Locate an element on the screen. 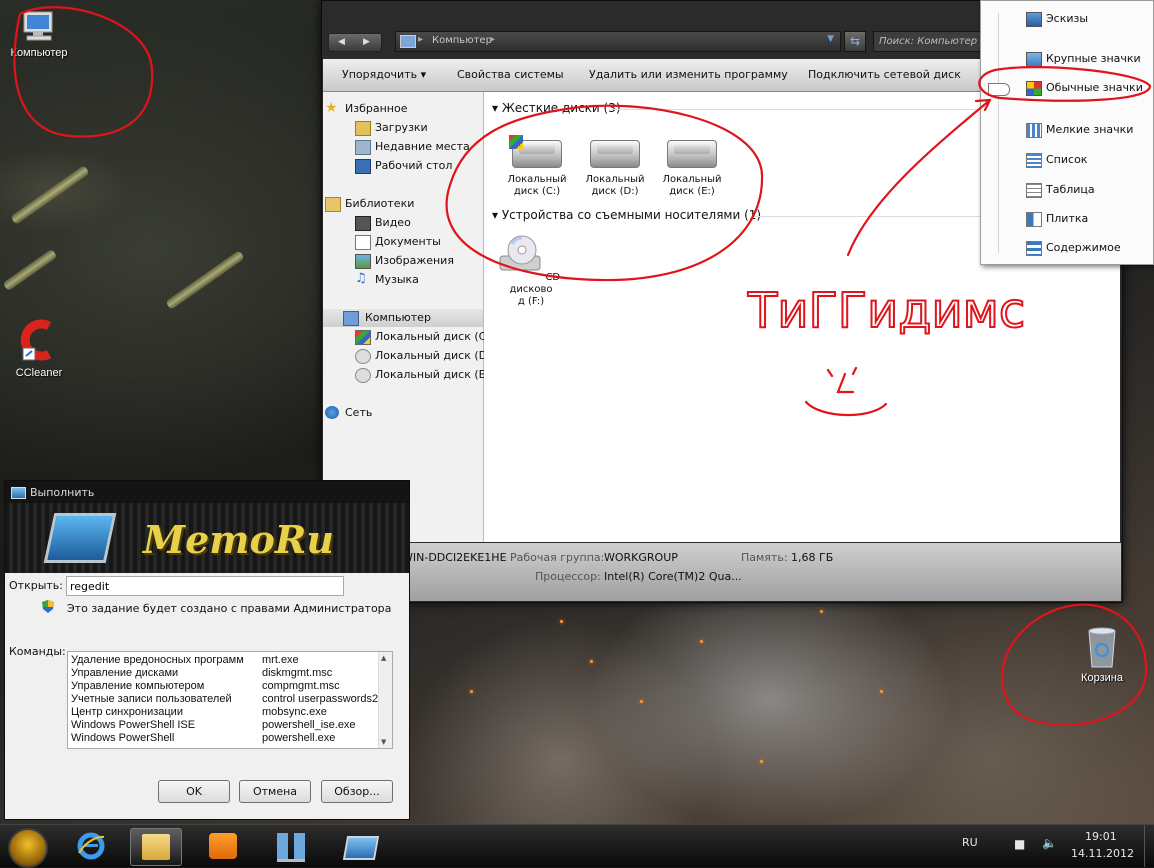 The height and width of the screenshot is (868, 1154). list-item: Windows PowerShell powershell.exe is located at coordinates (203, 738).